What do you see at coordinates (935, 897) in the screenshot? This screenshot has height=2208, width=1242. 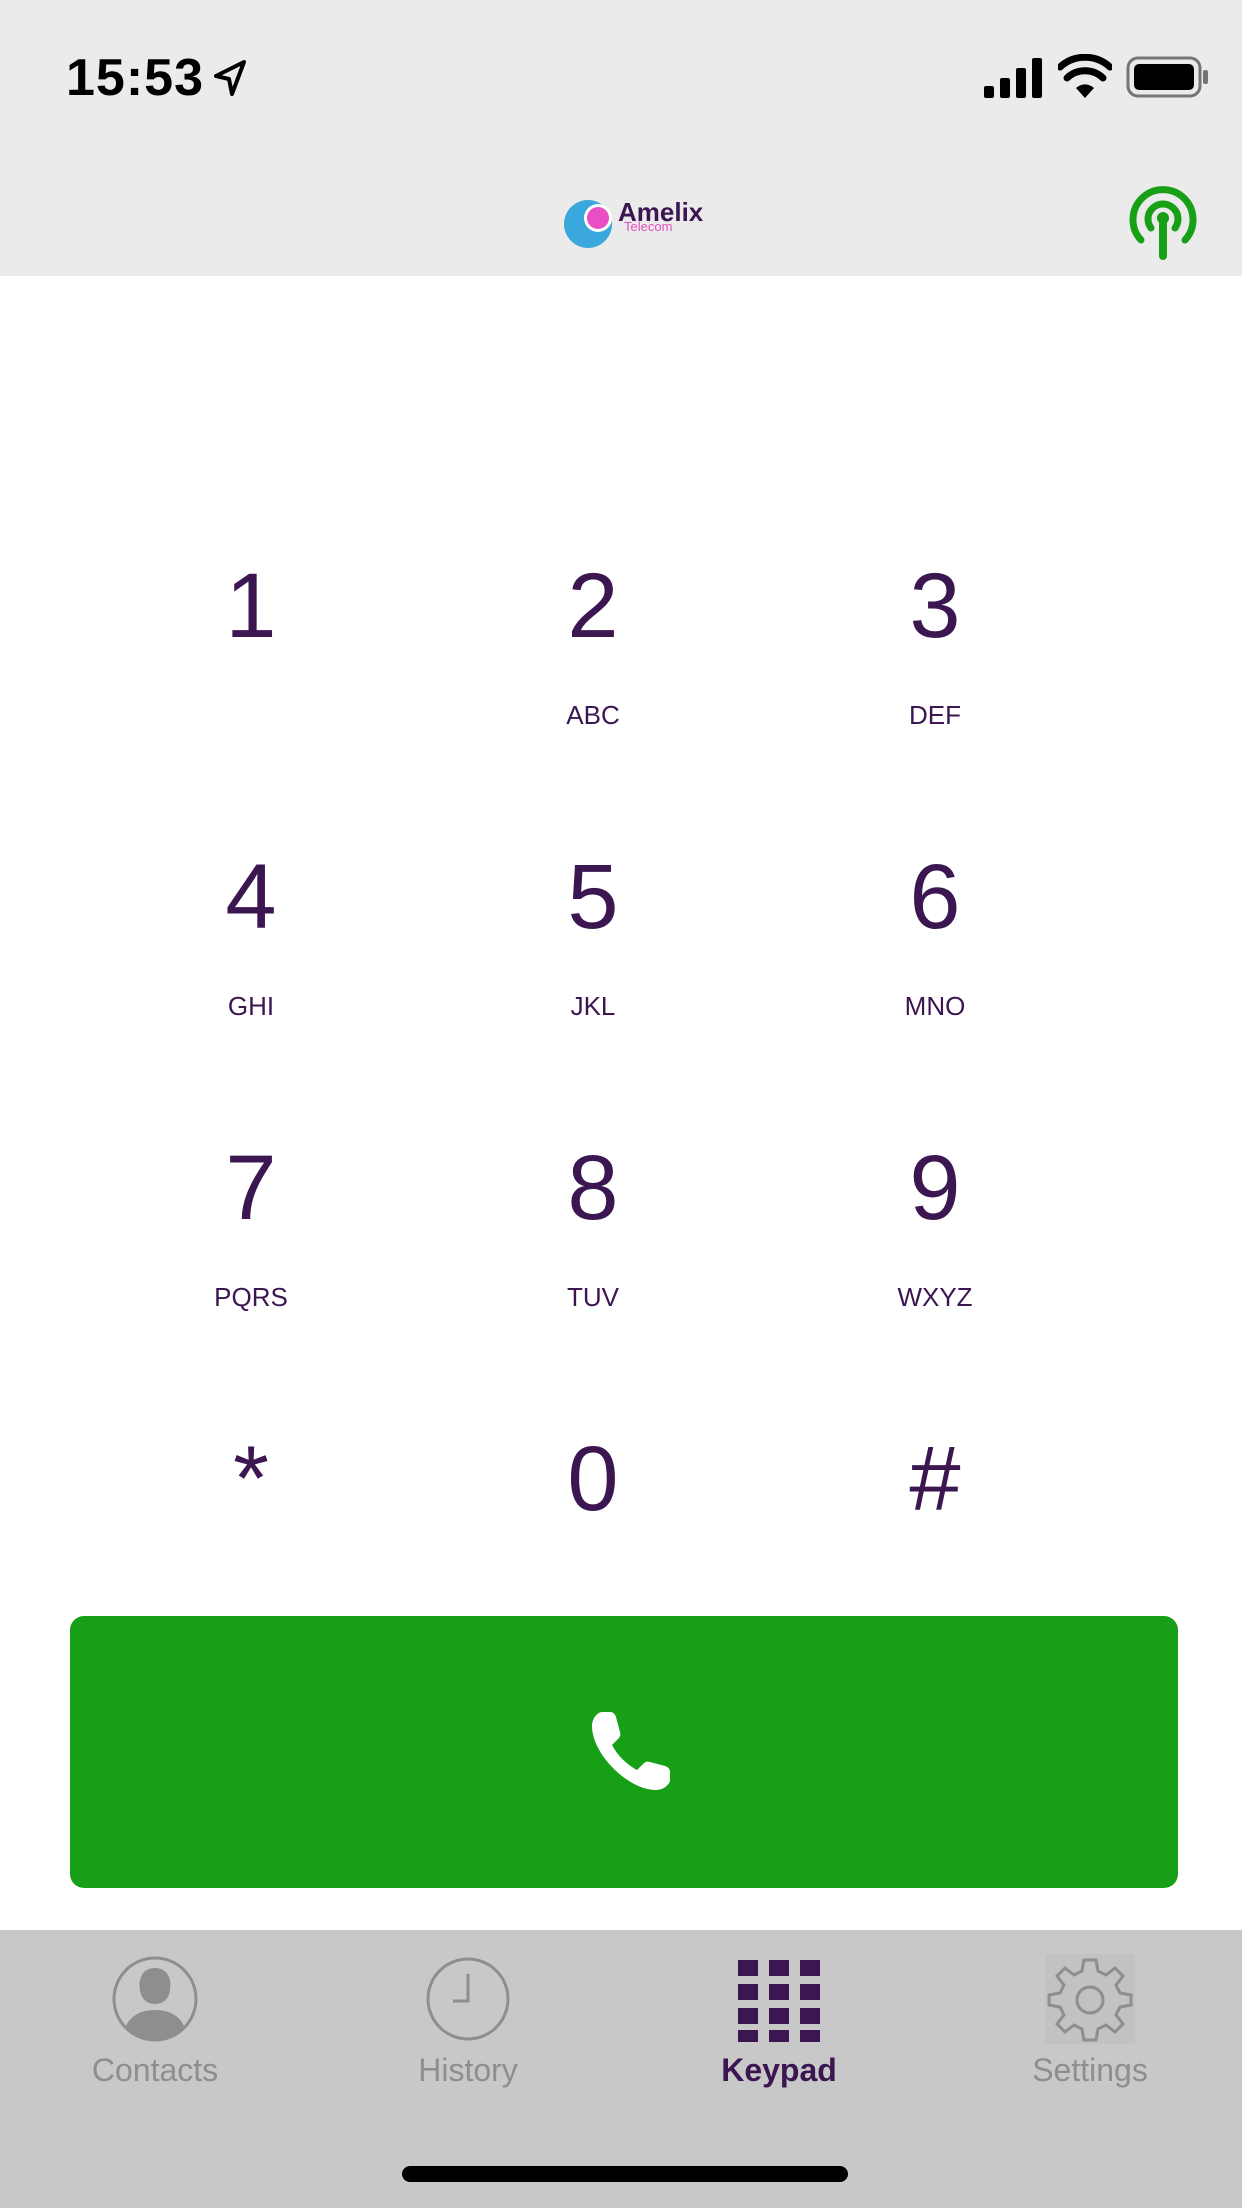 I see `key-digit: 6` at bounding box center [935, 897].